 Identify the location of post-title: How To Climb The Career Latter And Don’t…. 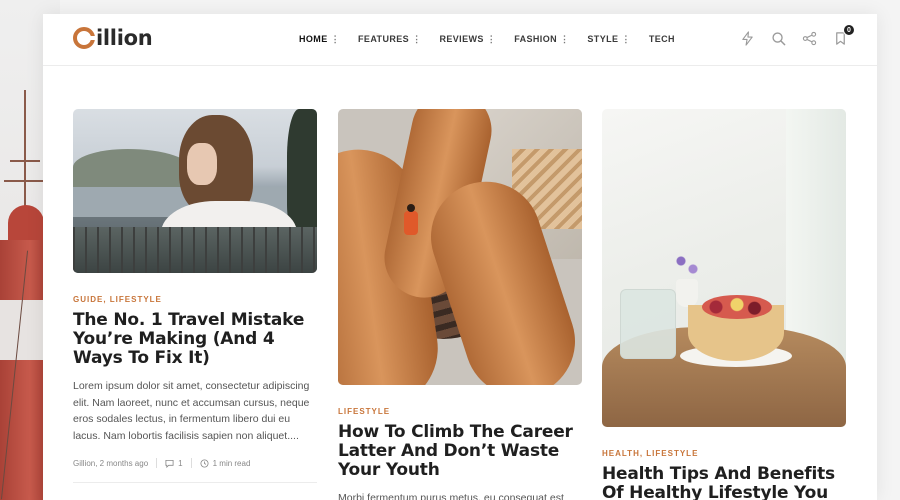
(460, 451).